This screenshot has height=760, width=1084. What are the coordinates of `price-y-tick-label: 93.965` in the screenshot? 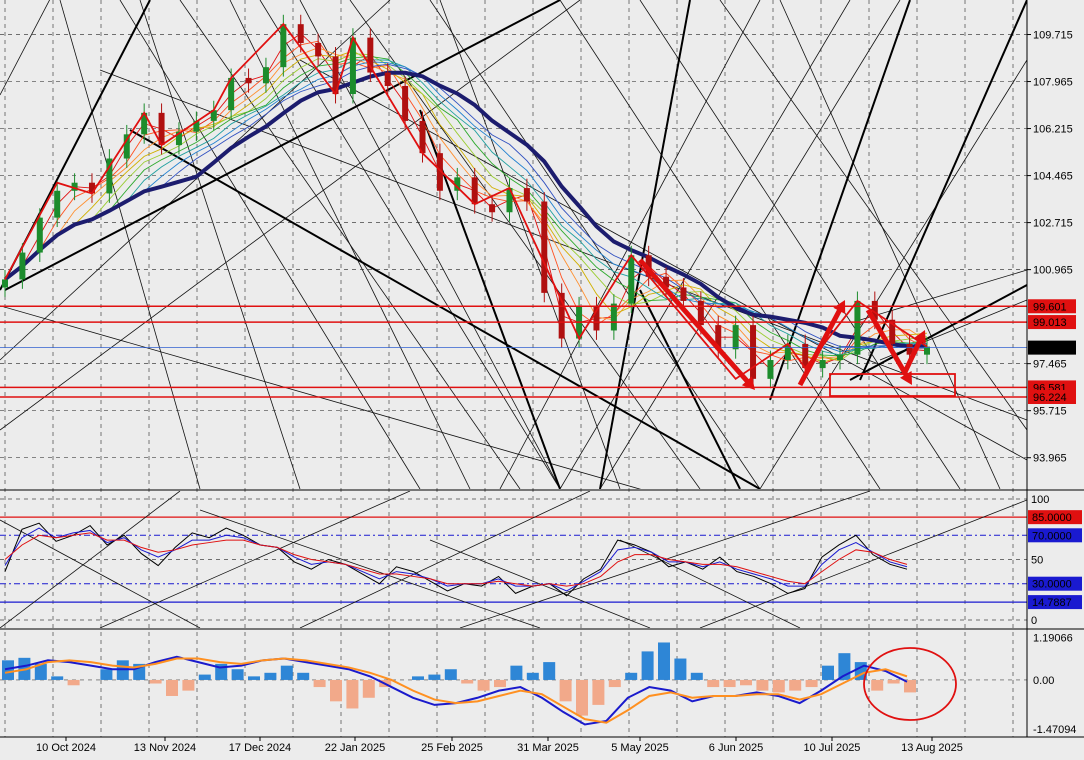 It's located at (1050, 459).